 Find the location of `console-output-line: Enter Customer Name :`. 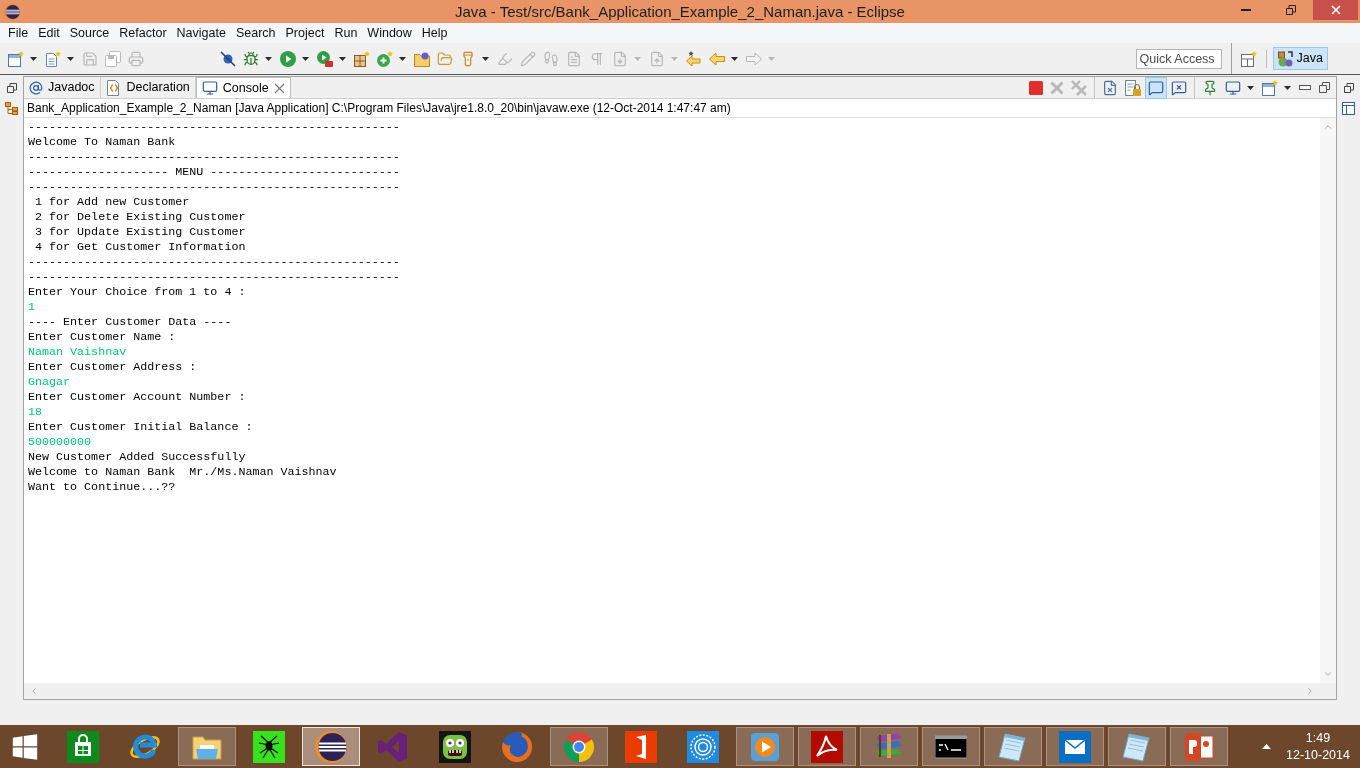

console-output-line: Enter Customer Name : is located at coordinates (102, 337).